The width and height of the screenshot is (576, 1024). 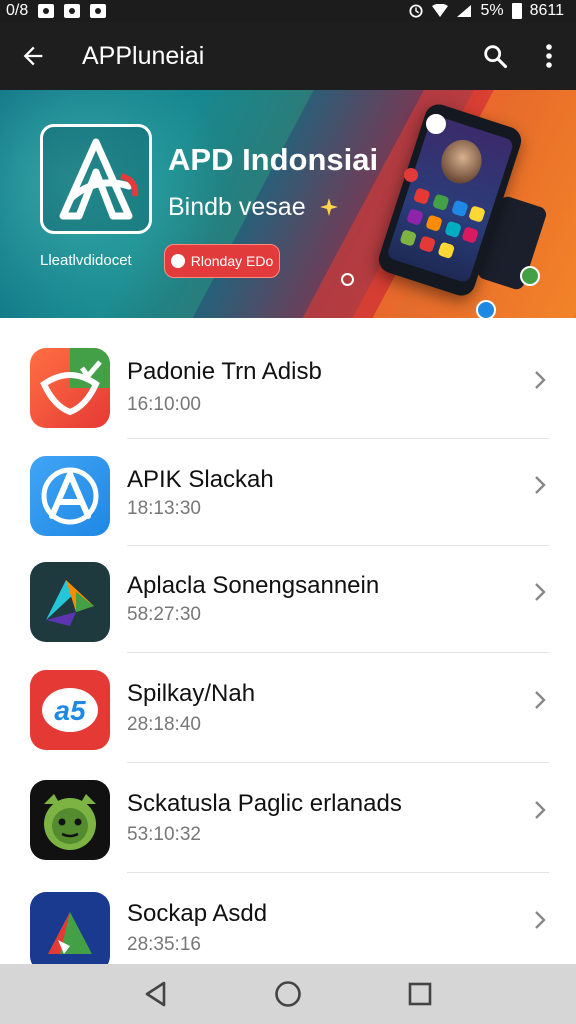 I want to click on sparkle-icon, so click(x=329, y=207).